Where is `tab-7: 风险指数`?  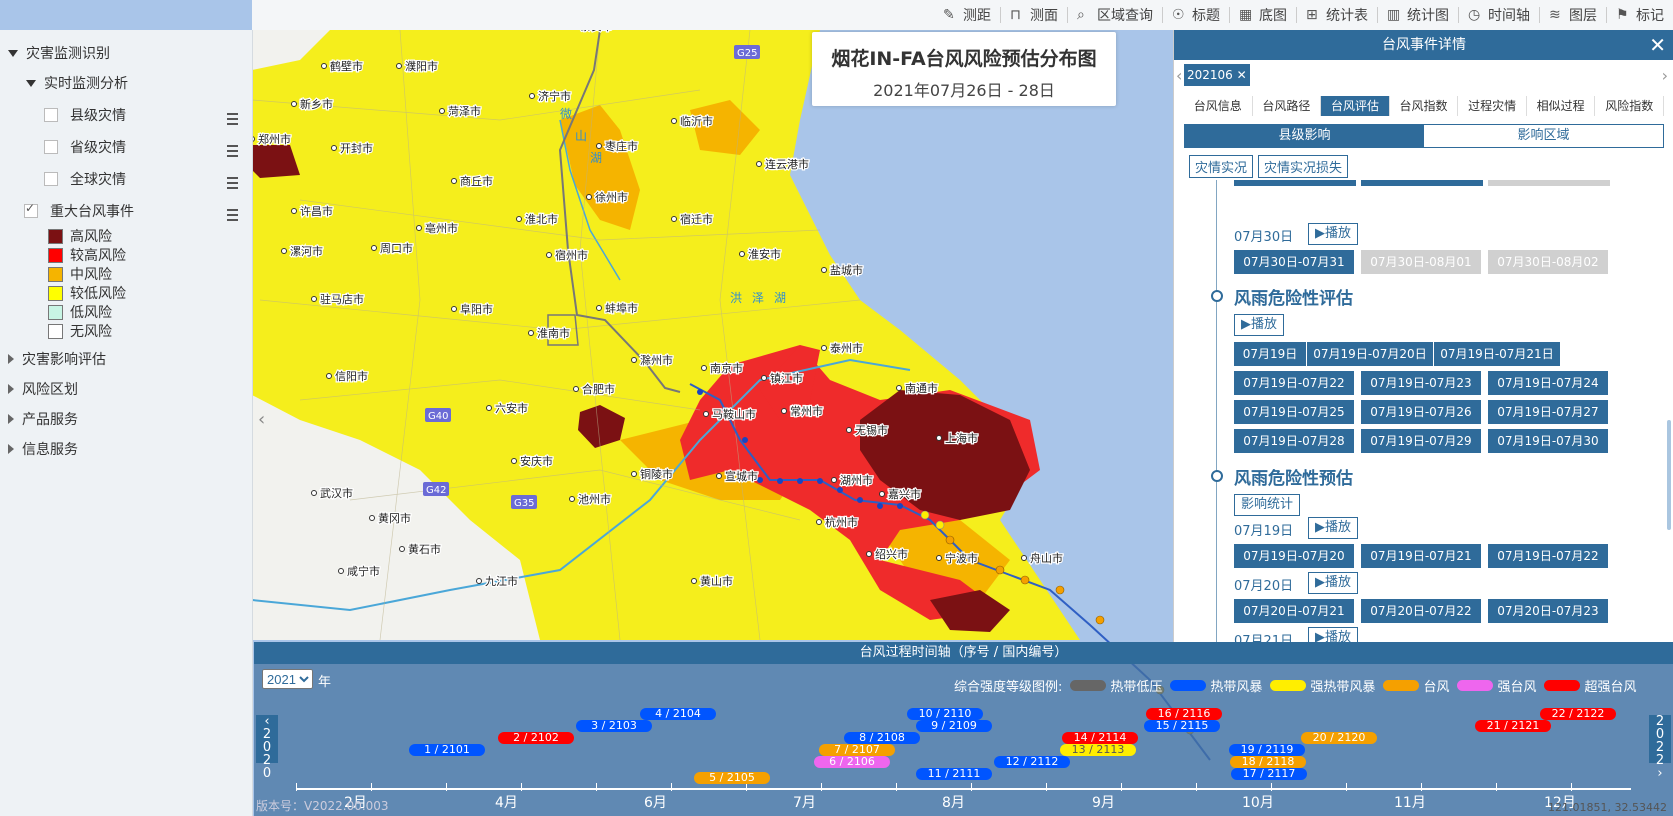 tab-7: 风险指数 is located at coordinates (1630, 106).